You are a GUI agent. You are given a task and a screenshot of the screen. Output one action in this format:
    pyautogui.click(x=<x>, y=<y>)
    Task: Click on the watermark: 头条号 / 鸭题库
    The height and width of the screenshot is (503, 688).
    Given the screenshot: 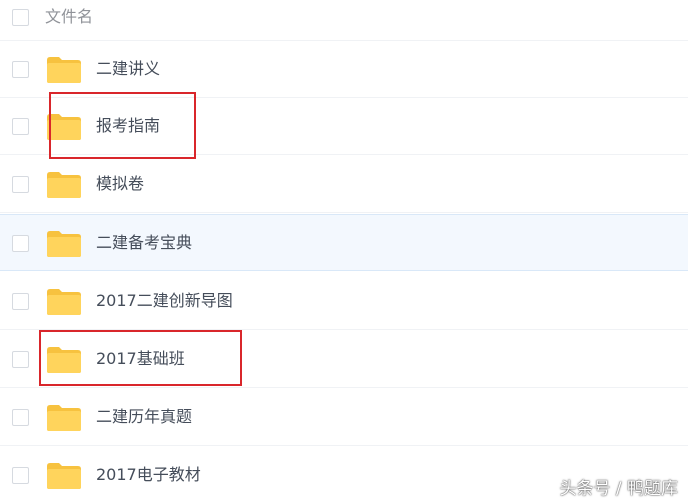 What is the action you would take?
    pyautogui.click(x=618, y=489)
    